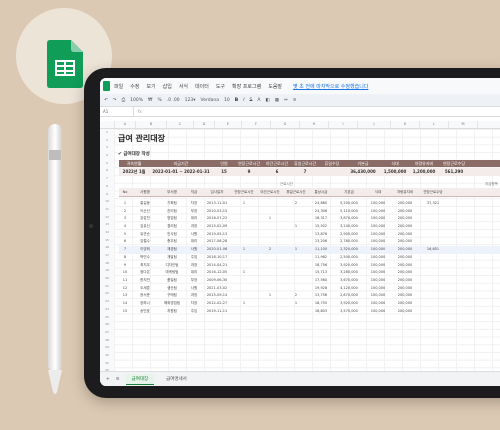  I want to click on table-cell: 인사팀, so click(172, 235).